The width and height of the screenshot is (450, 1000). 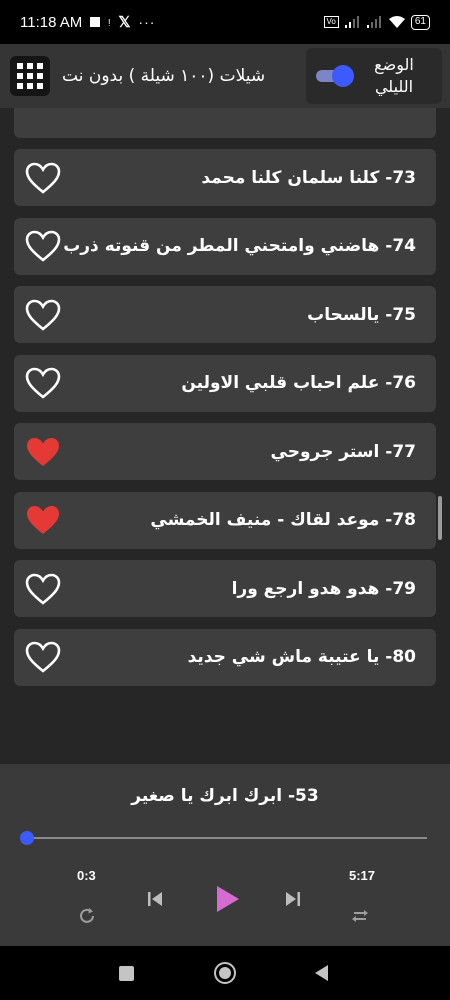 I want to click on night-mode-switch: الوضع الليلي, so click(x=374, y=76).